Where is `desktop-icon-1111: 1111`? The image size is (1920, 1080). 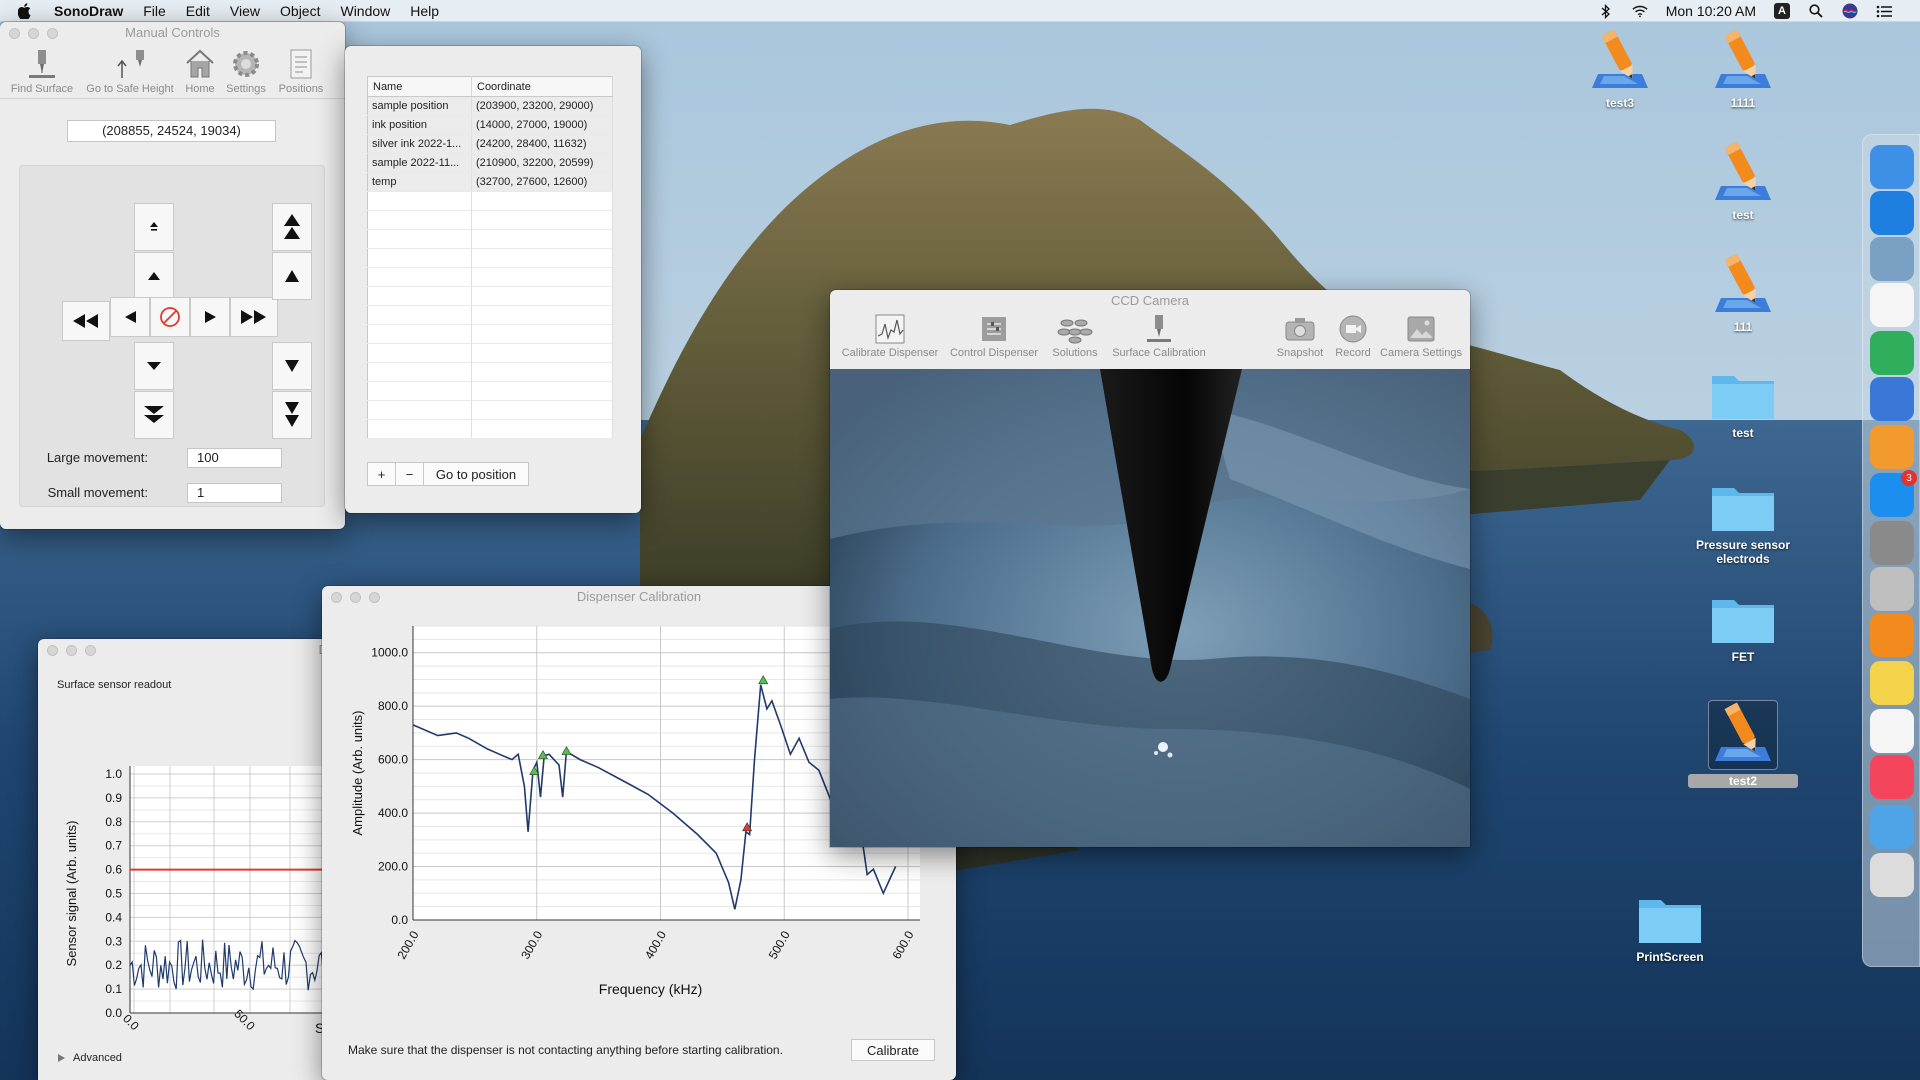
desktop-icon-1111: 1111 is located at coordinates (1743, 69).